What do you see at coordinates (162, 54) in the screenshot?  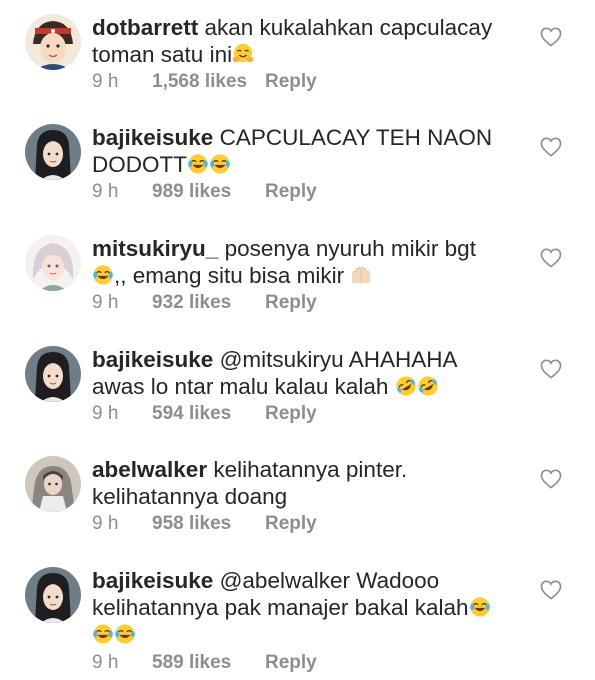 I see `comment-text-line2: toman satu ini` at bounding box center [162, 54].